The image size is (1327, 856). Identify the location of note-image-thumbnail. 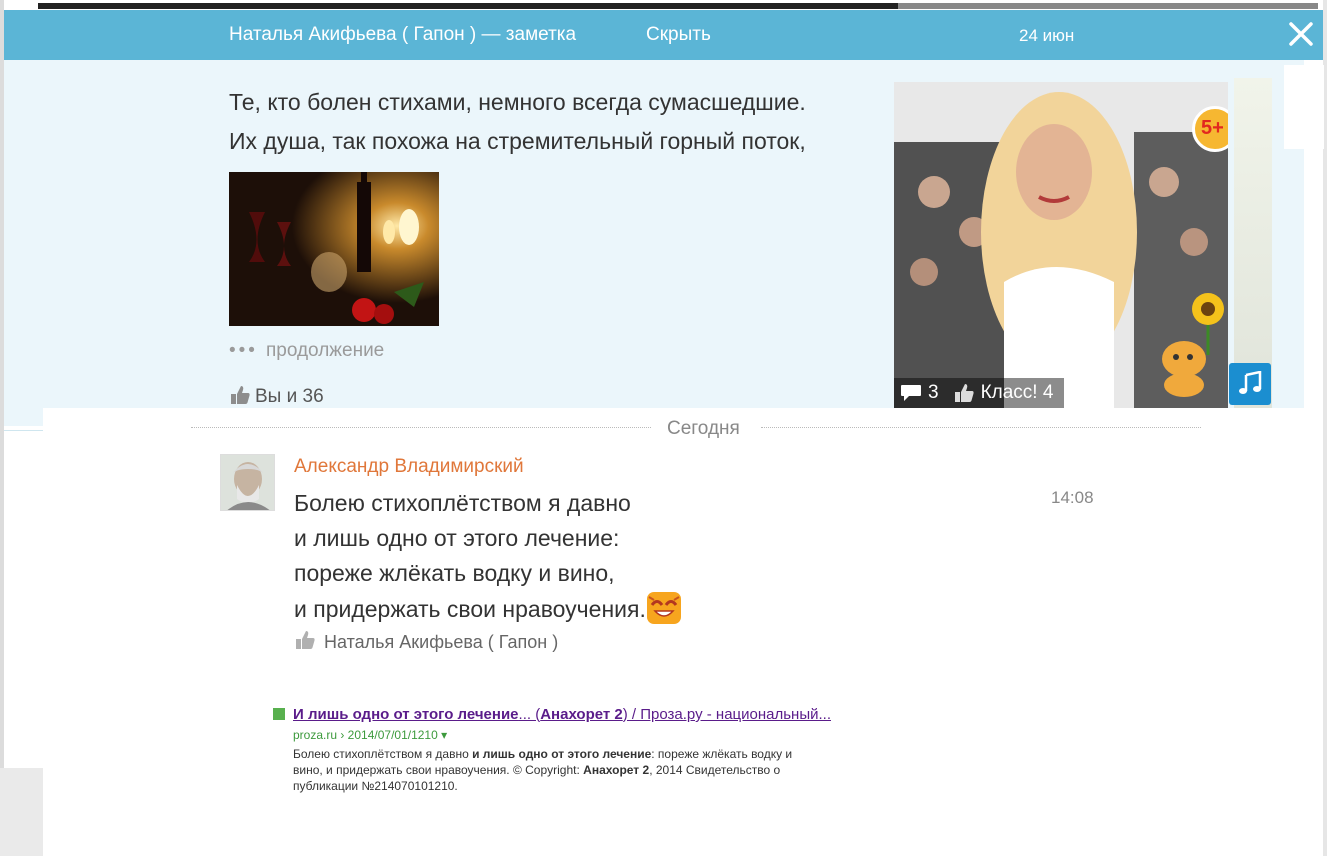
(334, 249).